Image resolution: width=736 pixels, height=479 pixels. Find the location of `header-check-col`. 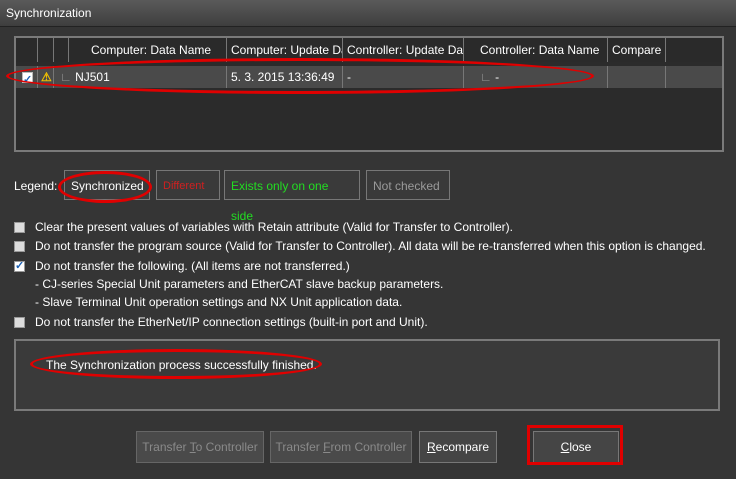

header-check-col is located at coordinates (27, 50).